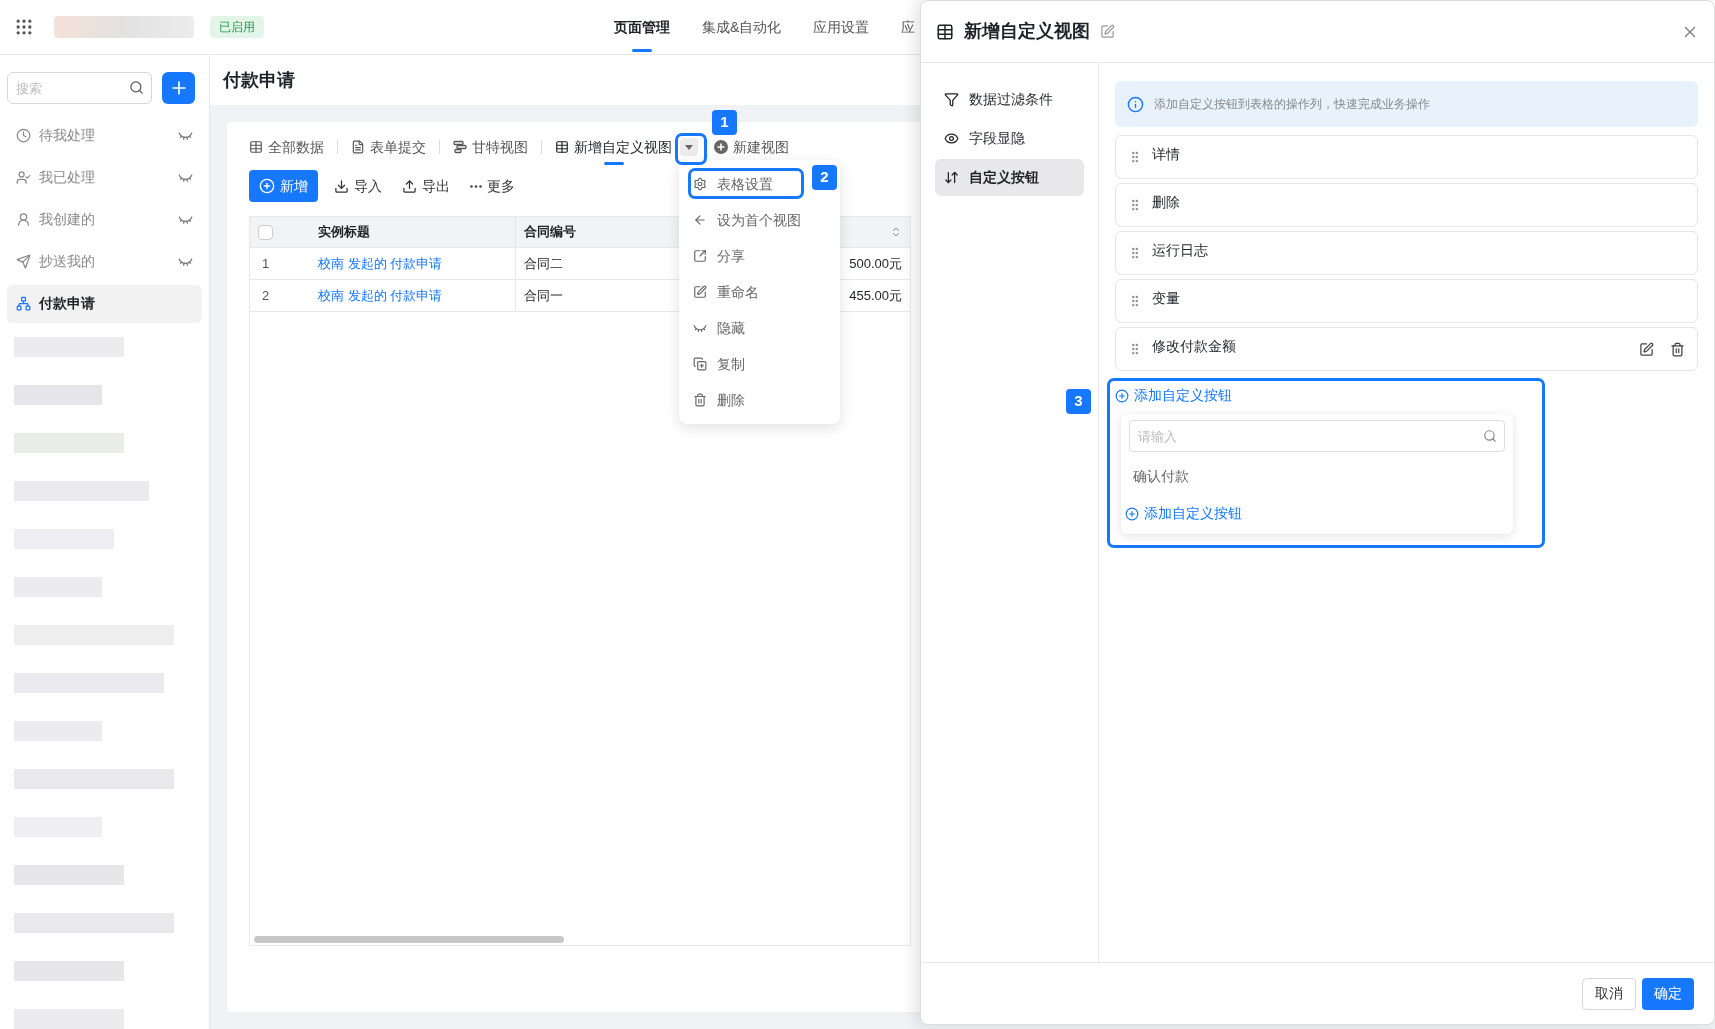  Describe the element at coordinates (951, 138) in the screenshot. I see `eye-icon` at that location.